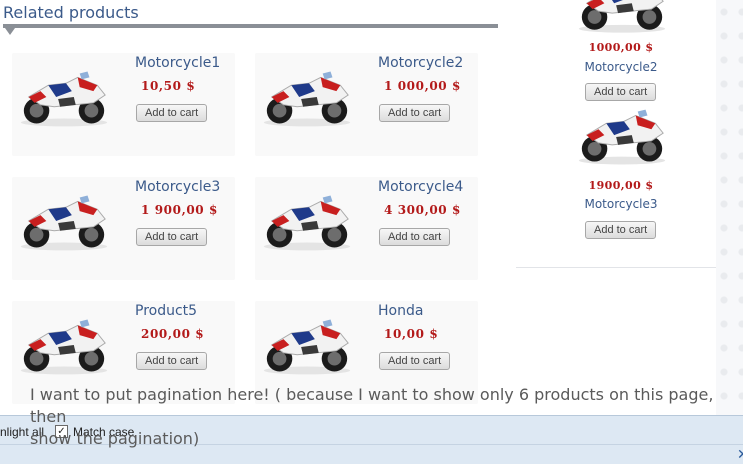 The image size is (743, 464). Describe the element at coordinates (621, 185) in the screenshot. I see `sidebar-product-price: 1900,00 $` at that location.